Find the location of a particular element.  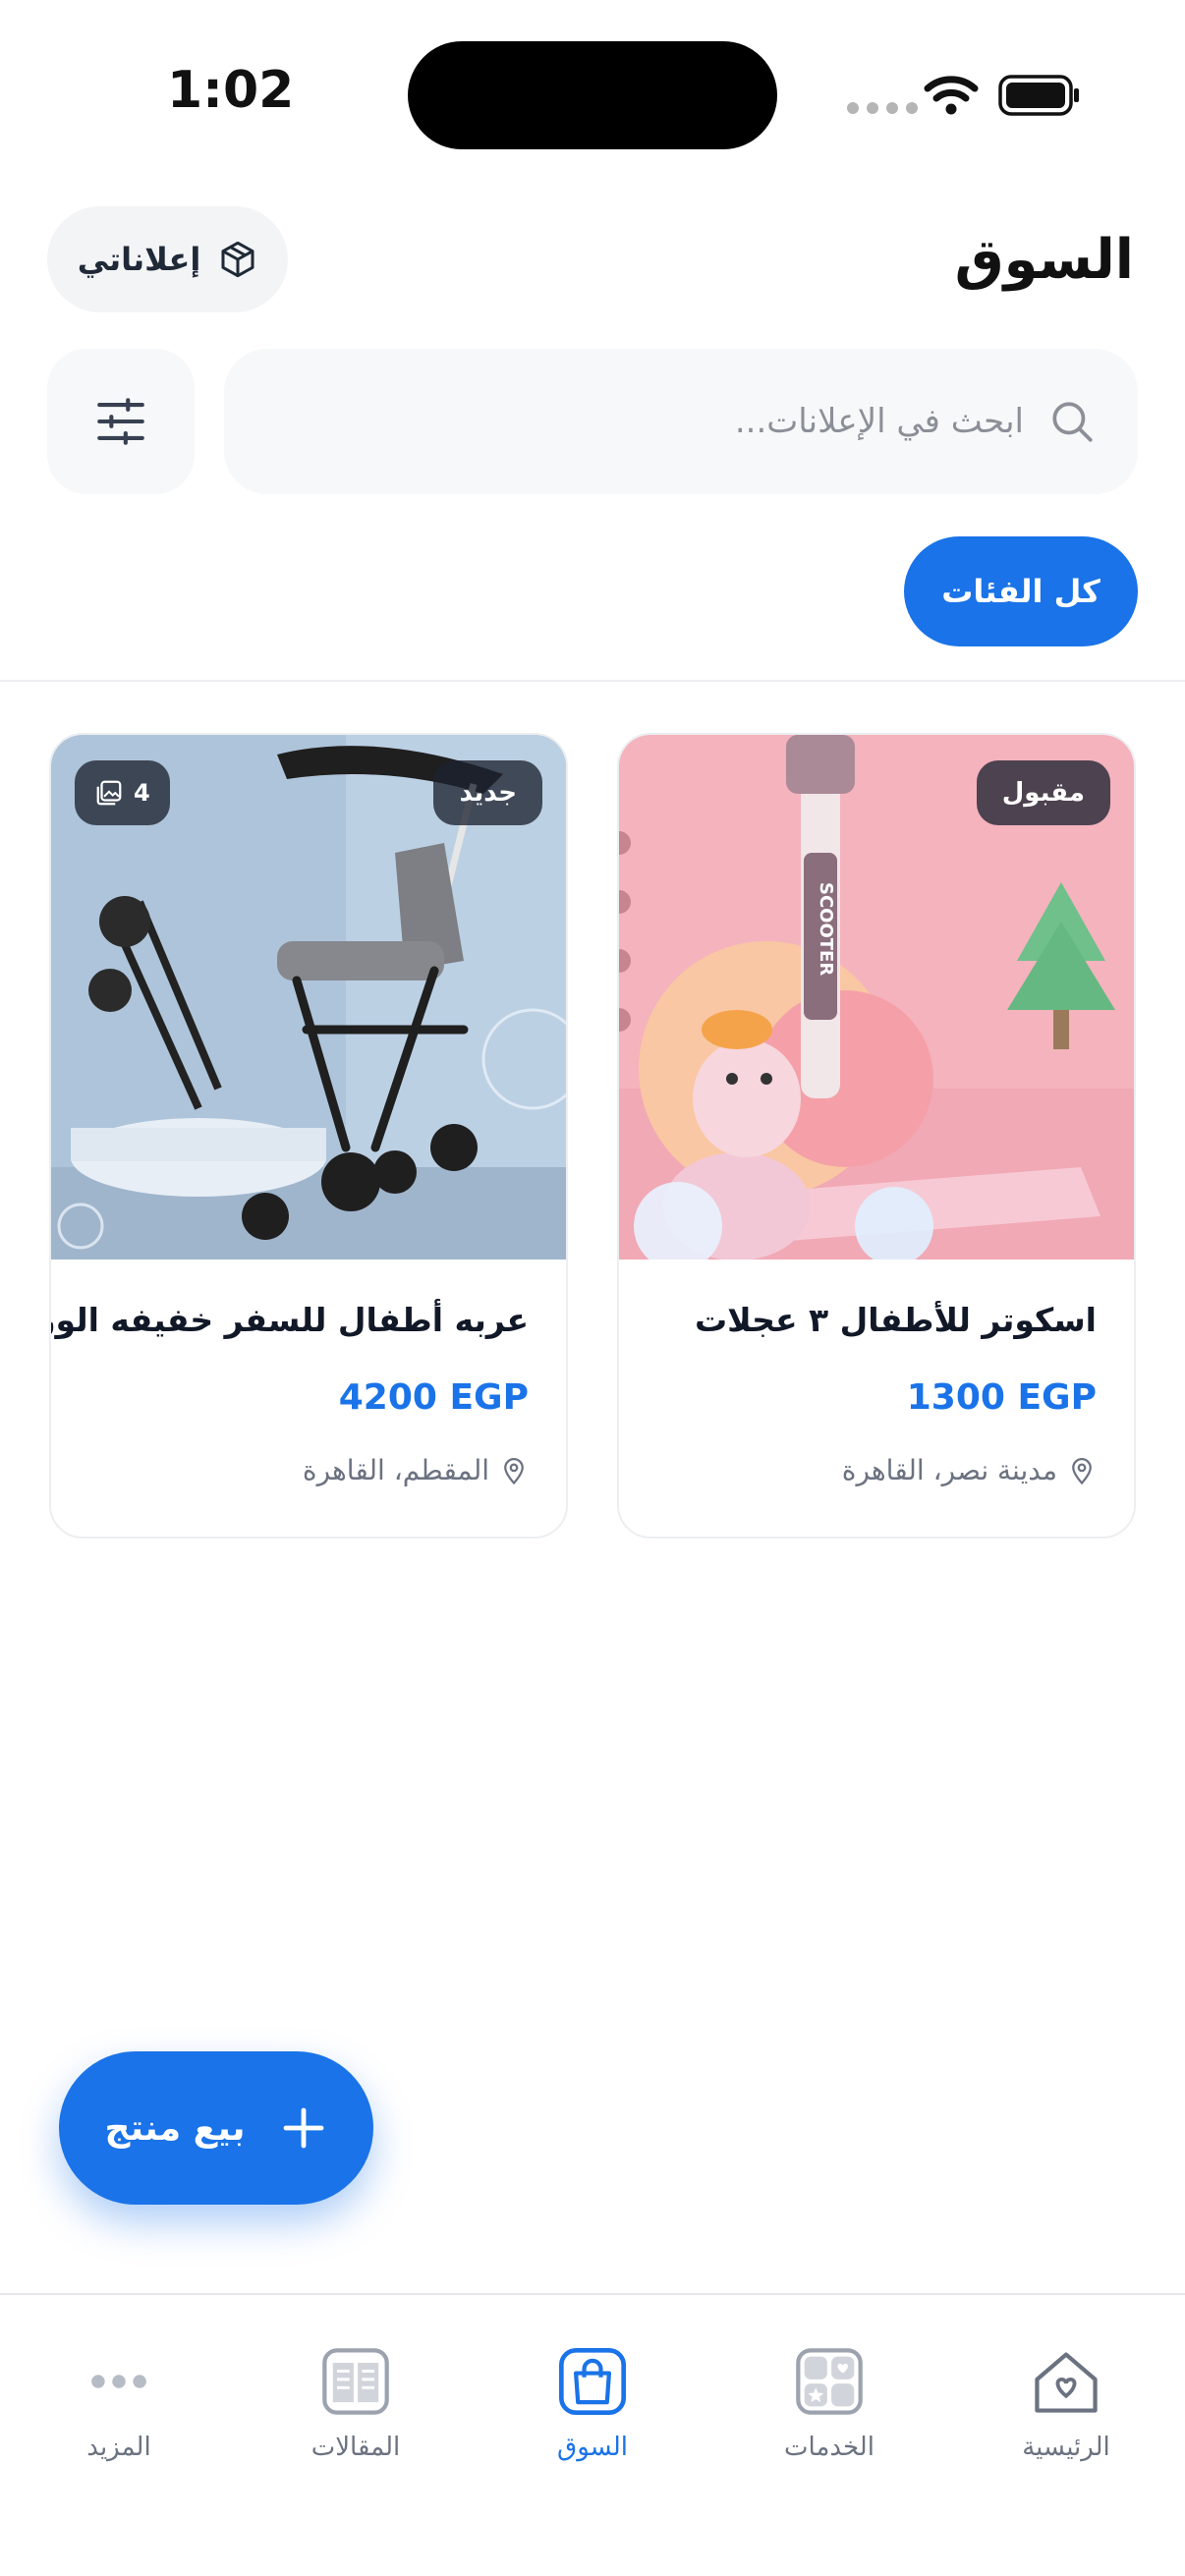

listing-price: 4200 EGP is located at coordinates (434, 1397).